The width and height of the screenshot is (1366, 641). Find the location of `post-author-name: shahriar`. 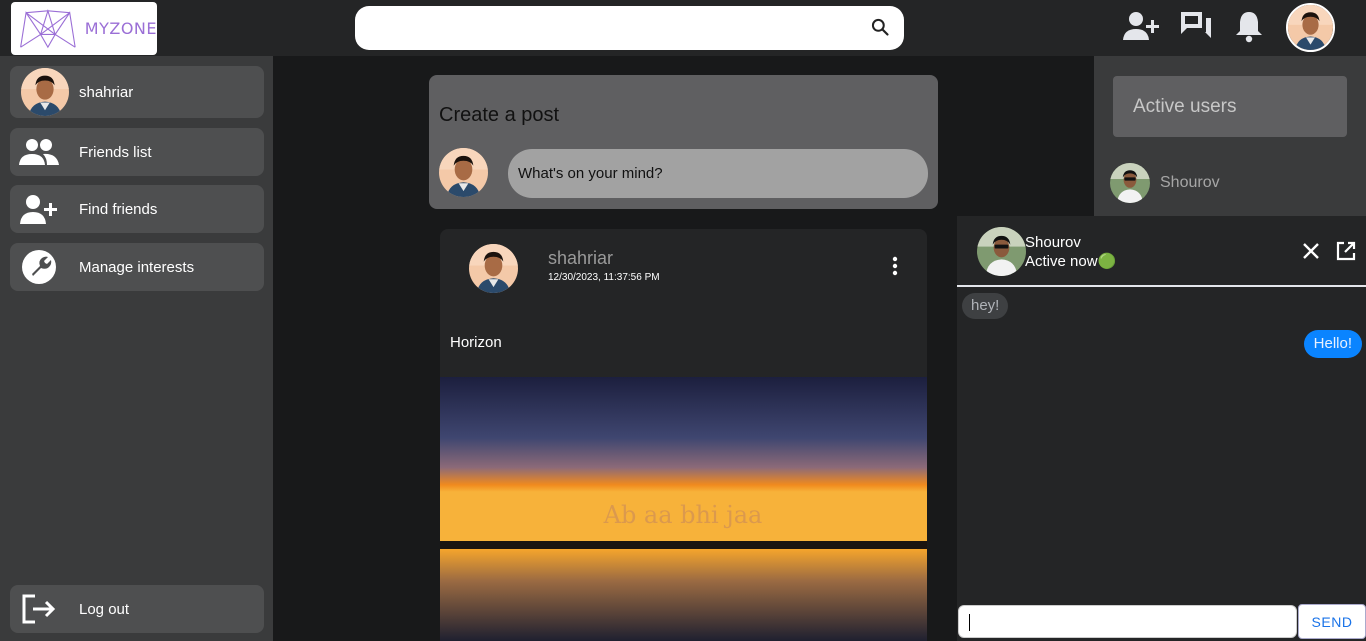

post-author-name: shahriar is located at coordinates (580, 258).